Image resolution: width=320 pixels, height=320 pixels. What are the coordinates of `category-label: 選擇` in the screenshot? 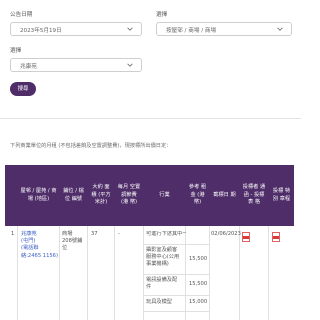 It's located at (162, 15).